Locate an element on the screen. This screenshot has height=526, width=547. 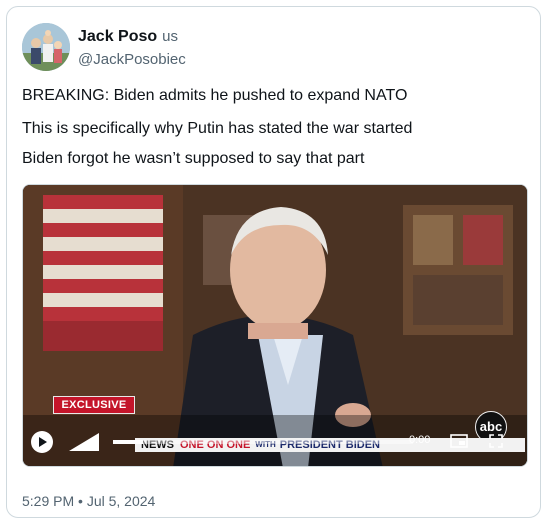
post-timestamp: 5:29 PM • Jul 5, 2024 is located at coordinates (88, 501).